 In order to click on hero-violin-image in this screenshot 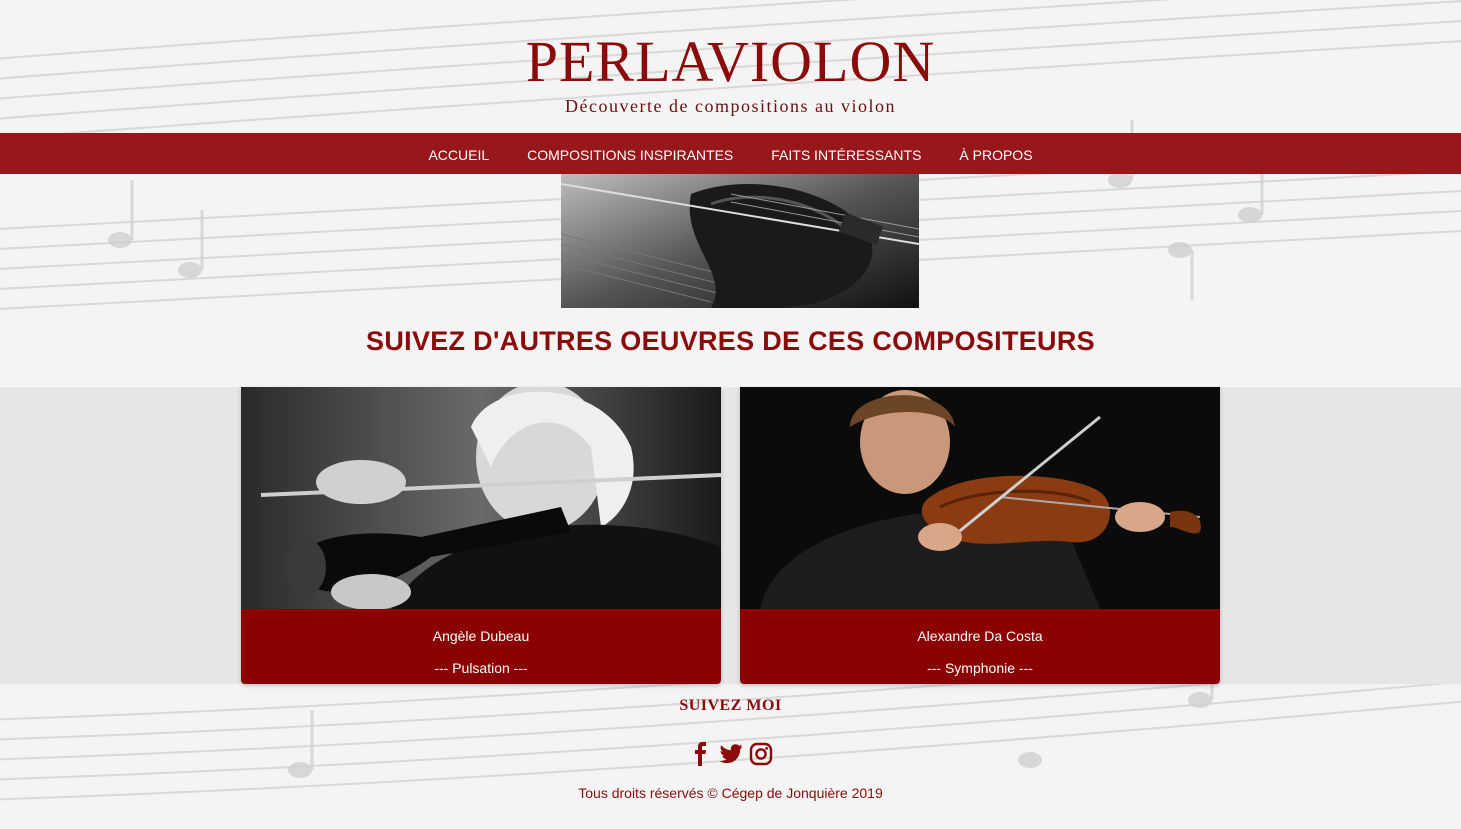, I will do `click(740, 241)`.